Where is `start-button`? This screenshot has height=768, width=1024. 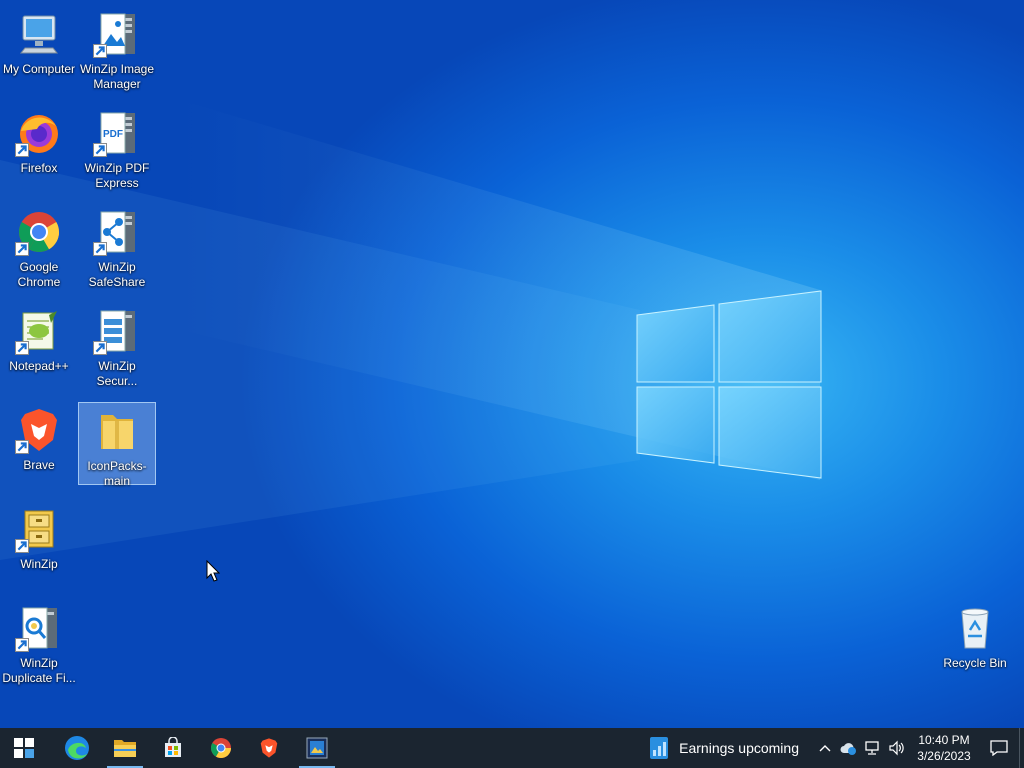
start-button is located at coordinates (24, 748).